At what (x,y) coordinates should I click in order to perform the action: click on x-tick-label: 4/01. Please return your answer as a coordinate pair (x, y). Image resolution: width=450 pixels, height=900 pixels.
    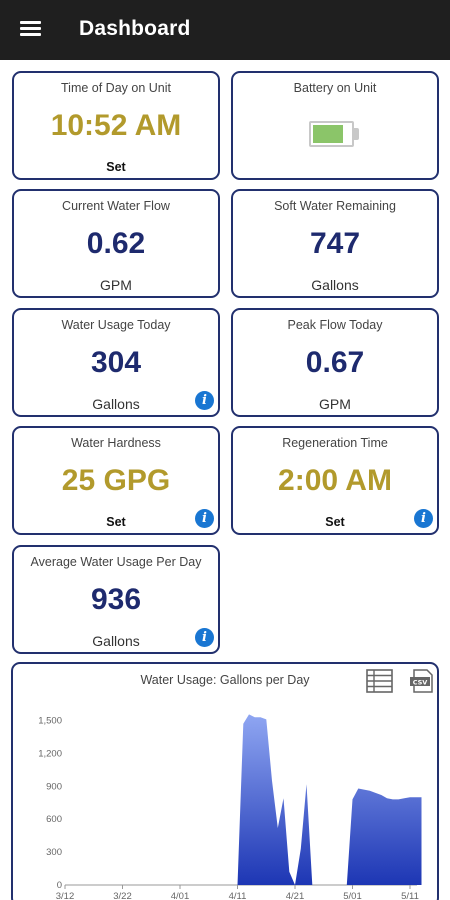
    Looking at the image, I should click on (180, 895).